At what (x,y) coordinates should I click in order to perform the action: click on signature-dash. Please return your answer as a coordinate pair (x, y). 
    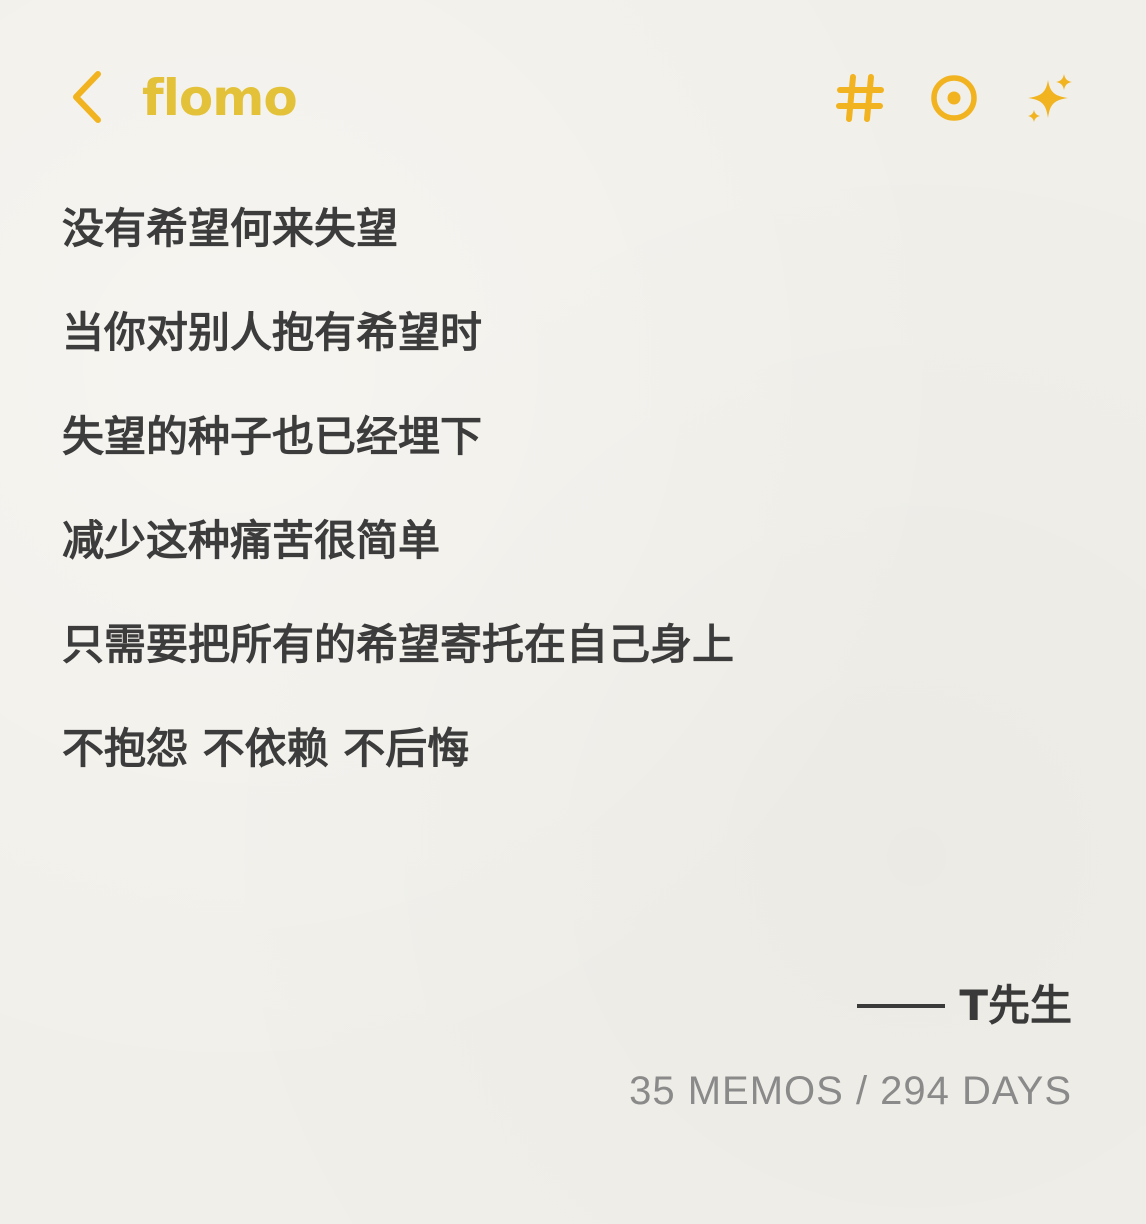
    Looking at the image, I should click on (901, 1006).